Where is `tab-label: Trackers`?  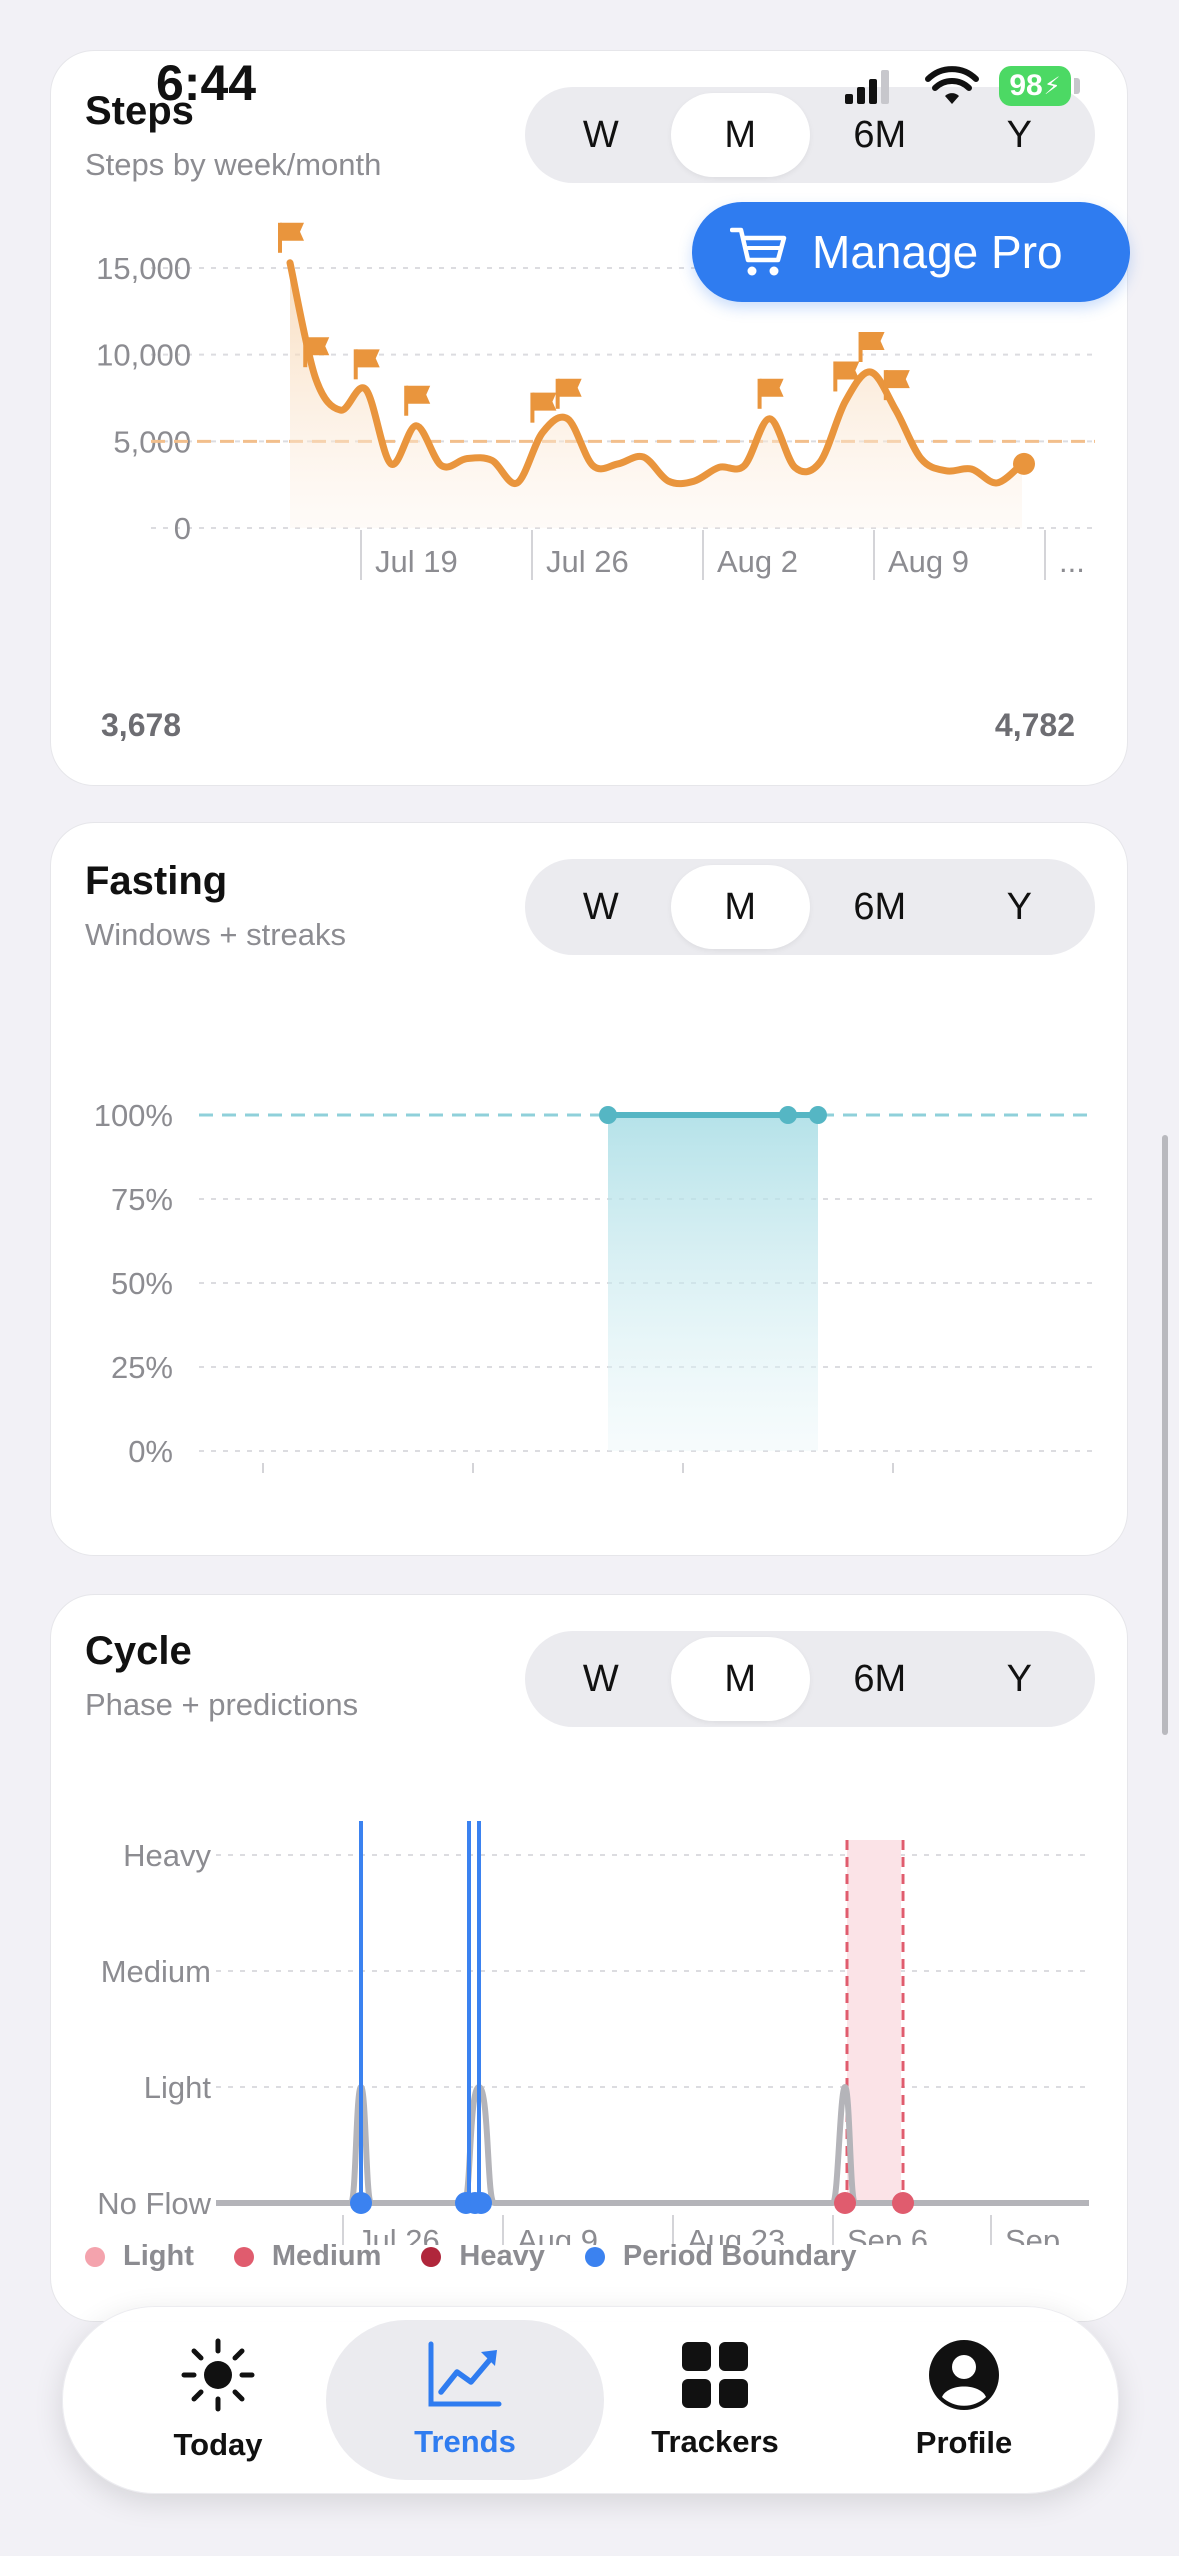
tab-label: Trackers is located at coordinates (715, 2441).